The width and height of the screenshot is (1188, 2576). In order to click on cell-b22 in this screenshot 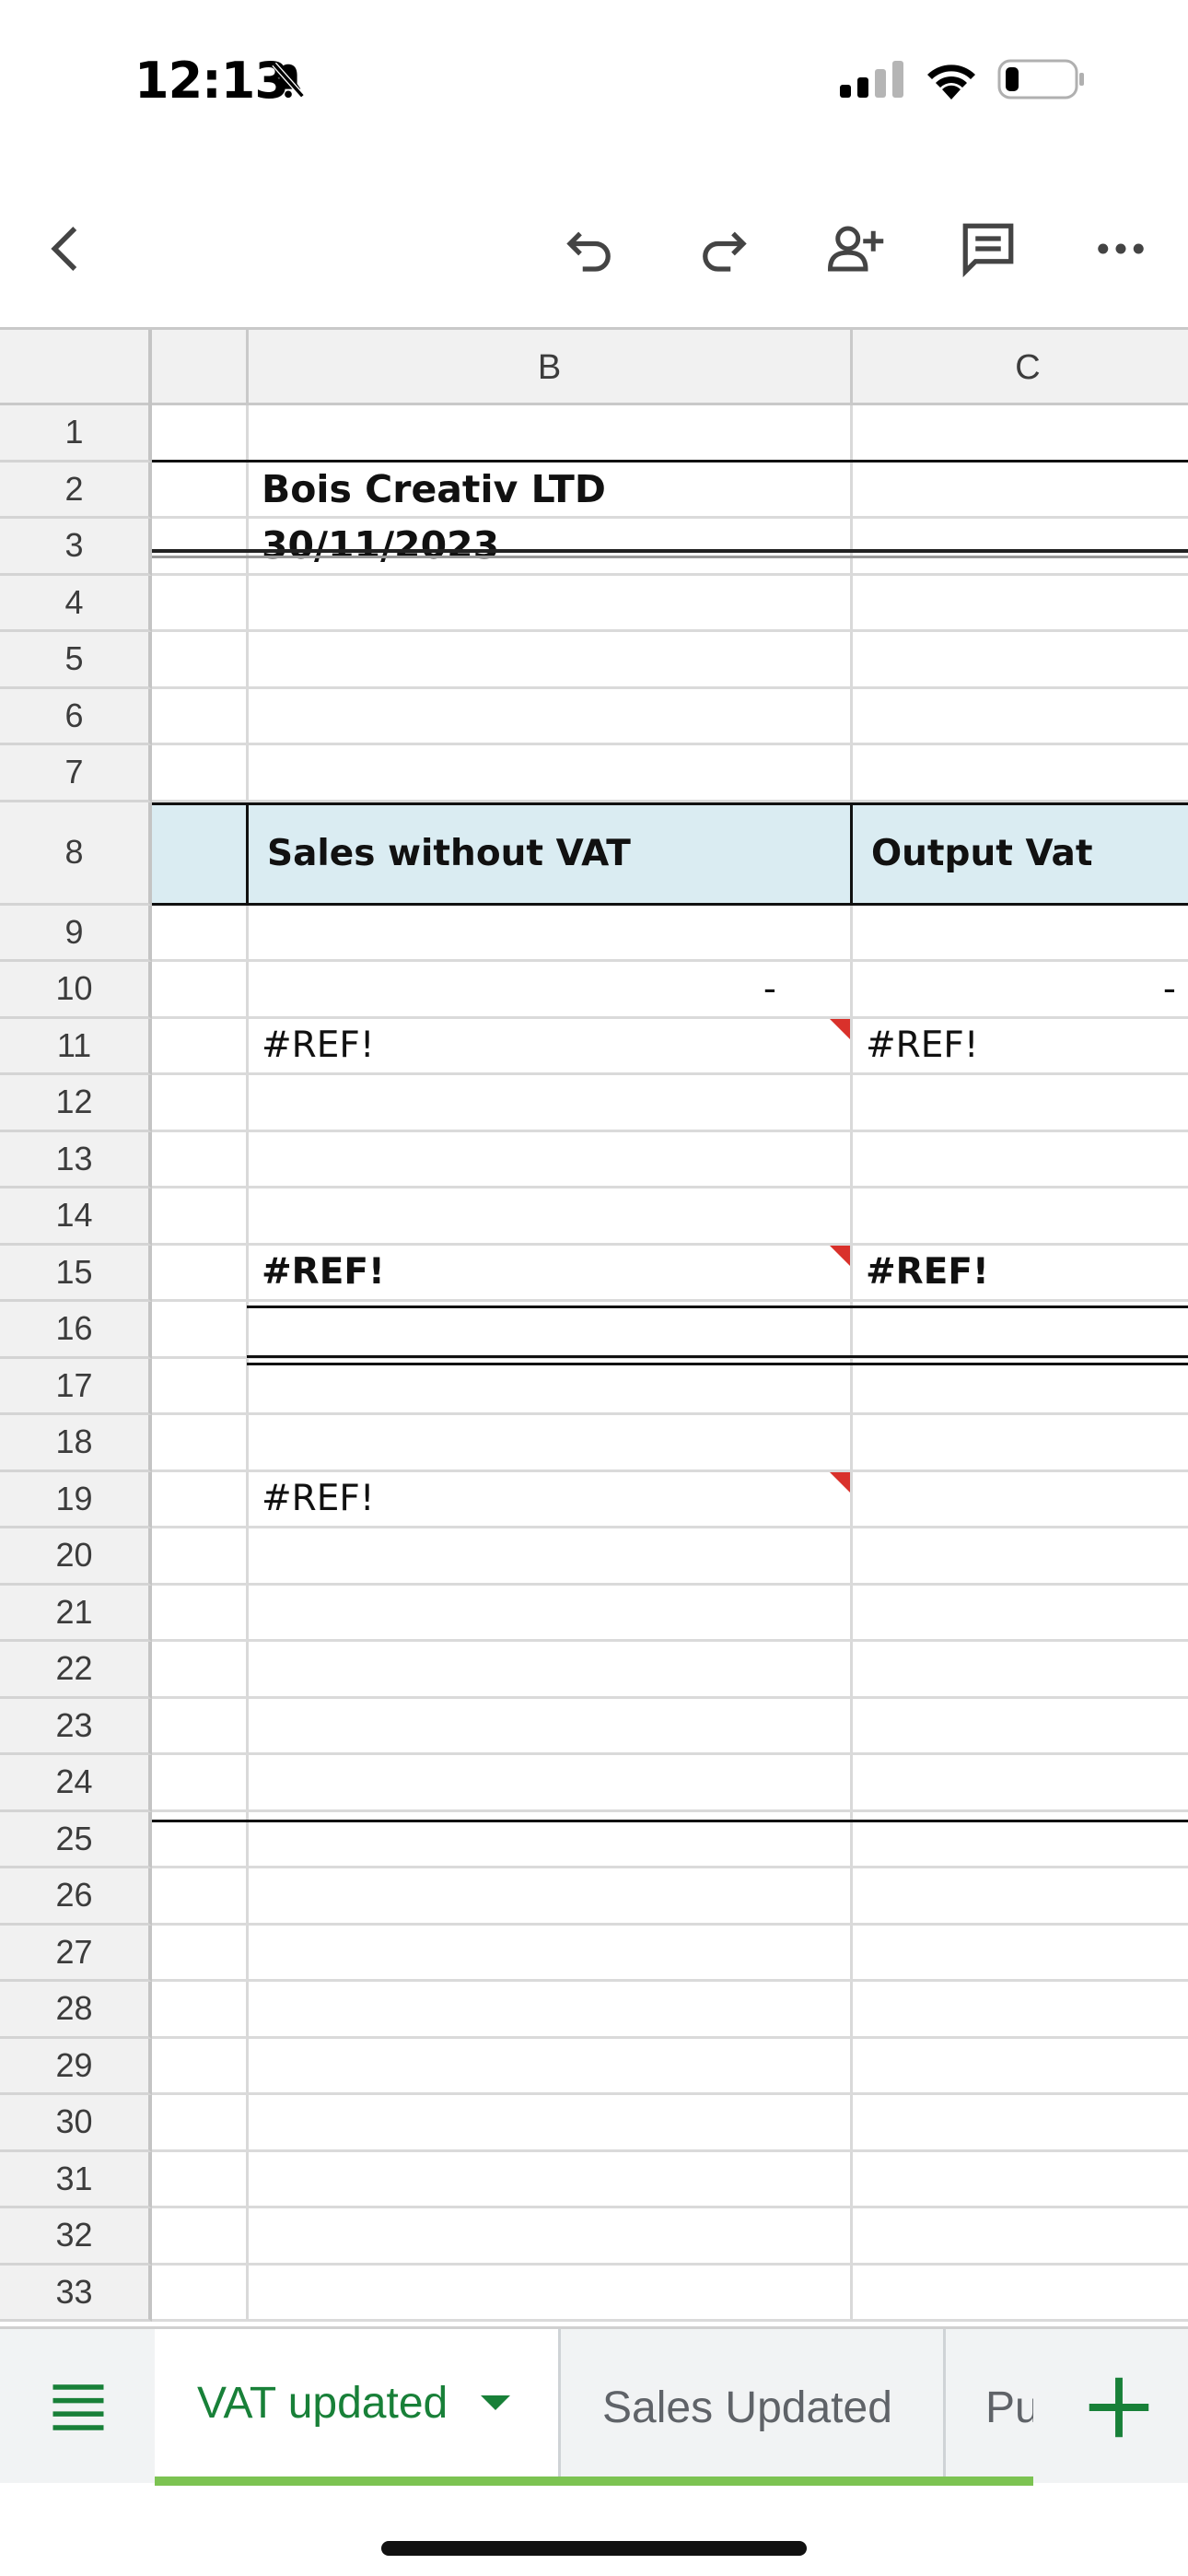, I will do `click(551, 1670)`.